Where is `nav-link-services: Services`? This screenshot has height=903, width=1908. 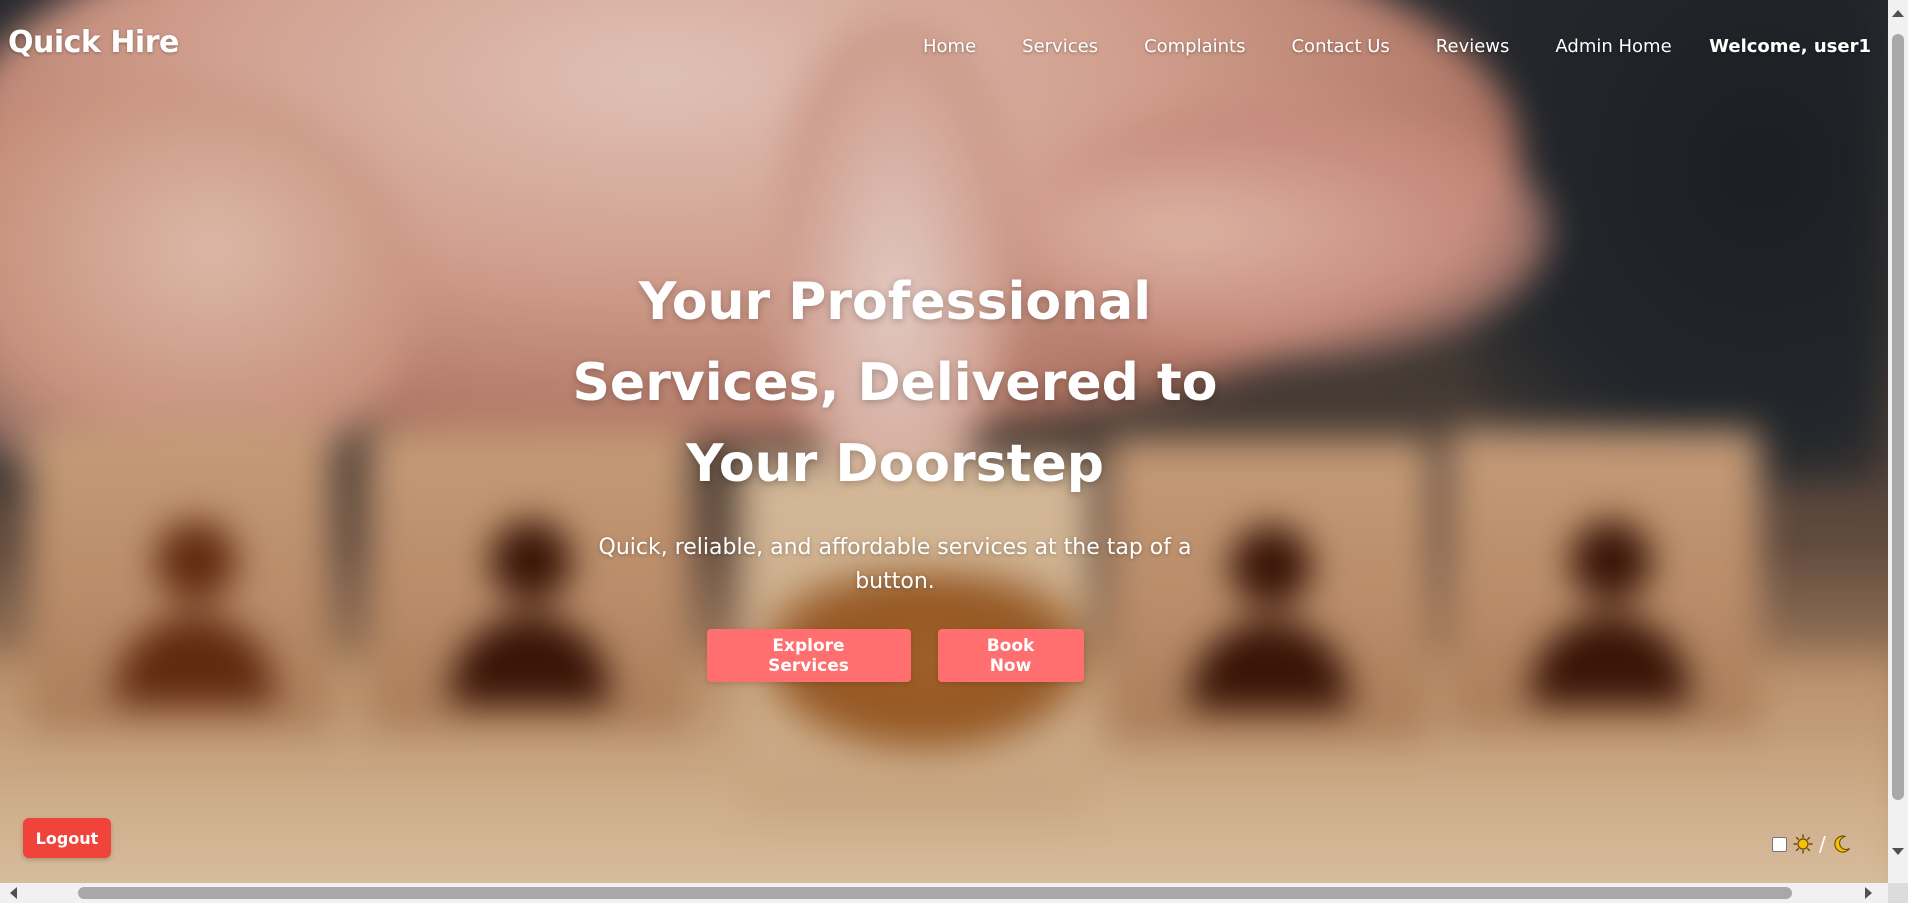 nav-link-services: Services is located at coordinates (1060, 46).